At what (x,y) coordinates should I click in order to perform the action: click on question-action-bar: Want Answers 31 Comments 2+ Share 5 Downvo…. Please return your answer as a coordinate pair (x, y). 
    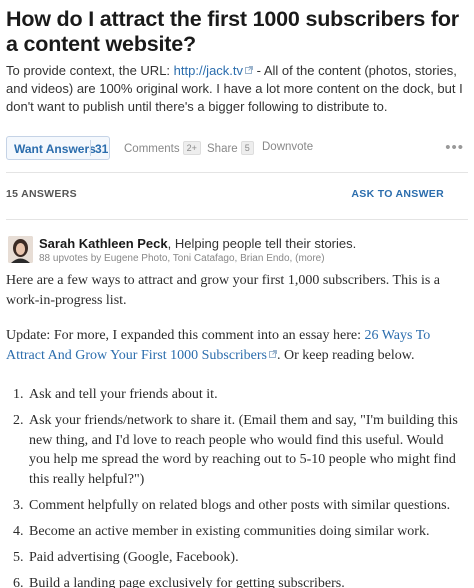
    Looking at the image, I should click on (237, 148).